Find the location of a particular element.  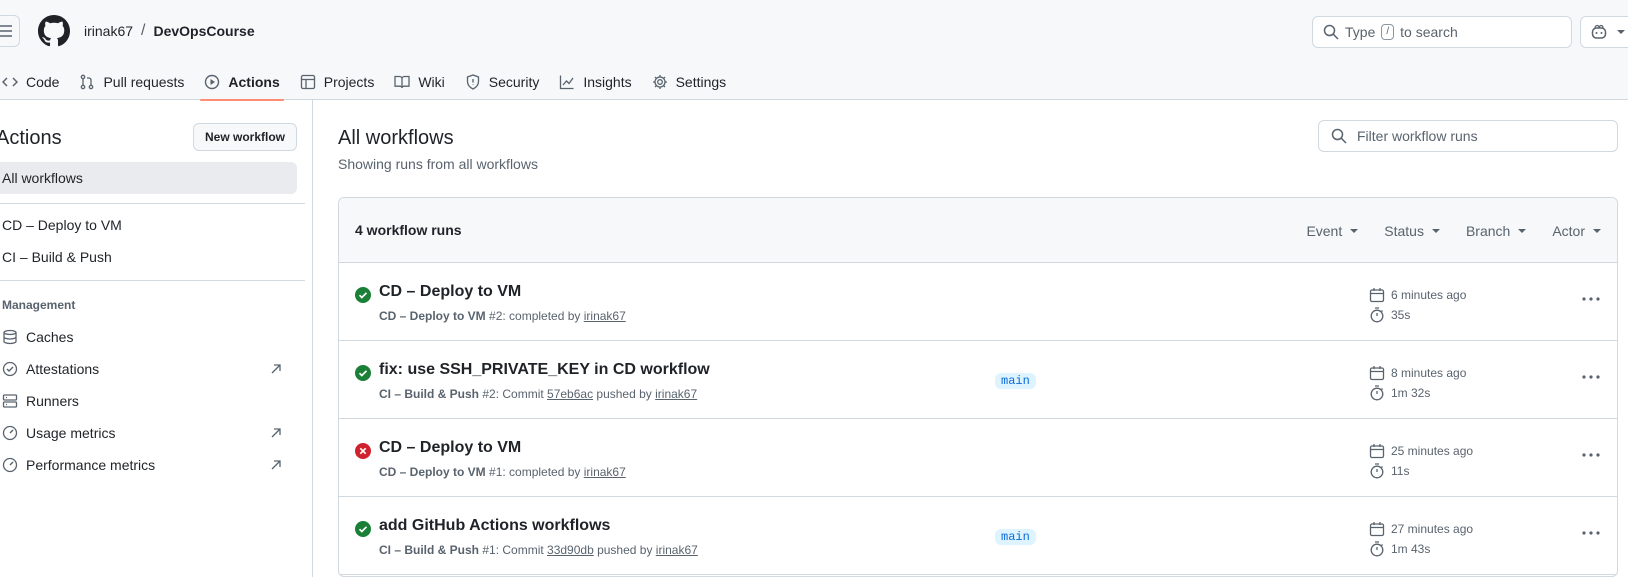

sidebar-item-usage-metrics: Usage metrics is located at coordinates (147, 433).